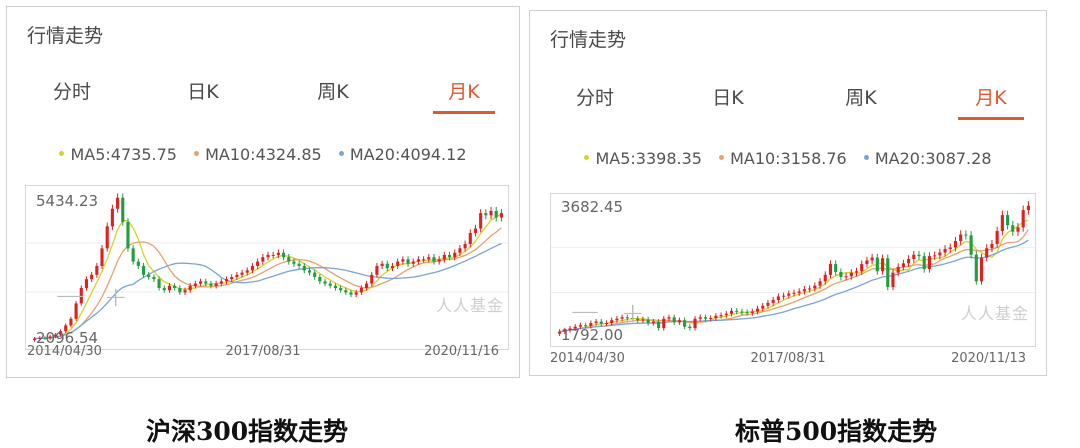 Image resolution: width=1080 pixels, height=448 pixels. Describe the element at coordinates (783, 158) in the screenshot. I see `legend-ma10: MA10:3158.76` at that location.